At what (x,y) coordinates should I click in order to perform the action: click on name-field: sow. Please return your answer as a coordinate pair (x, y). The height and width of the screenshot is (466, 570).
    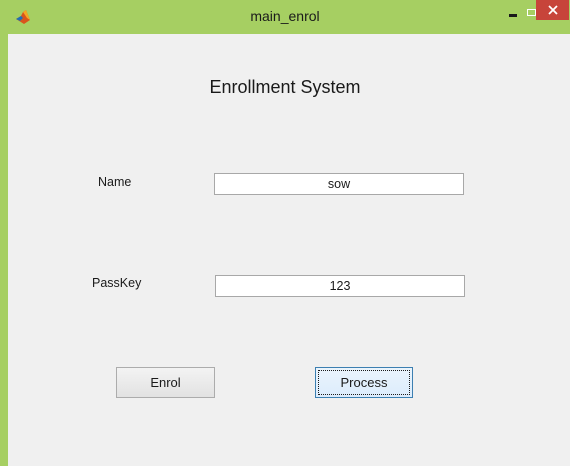
    Looking at the image, I should click on (339, 184).